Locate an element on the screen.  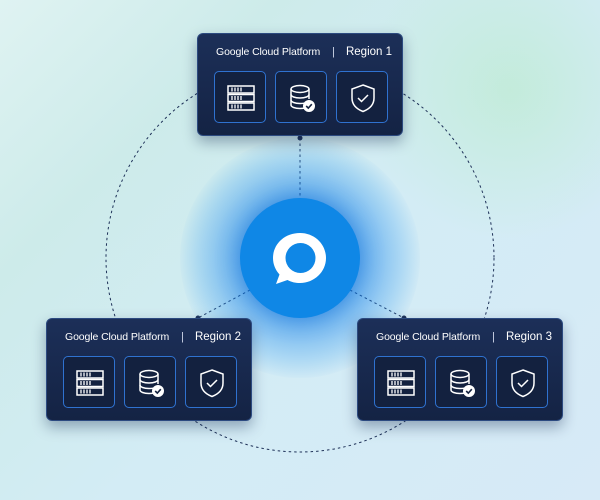
hub-node is located at coordinates (300, 258).